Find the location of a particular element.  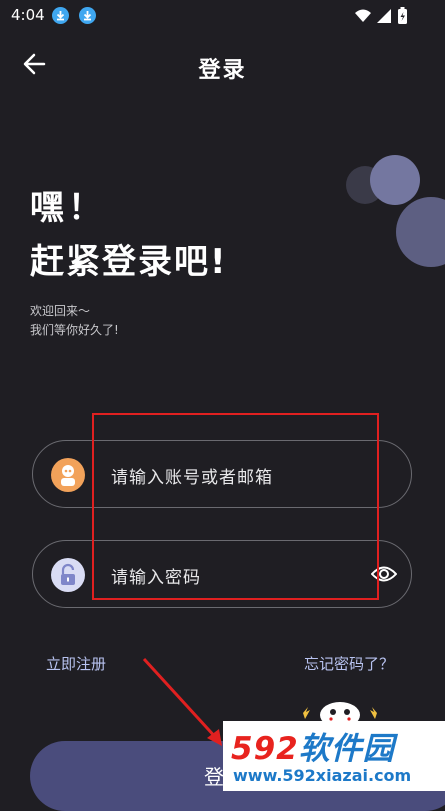

watermark: 592软件园 www.592xiazai.com is located at coordinates (334, 756).